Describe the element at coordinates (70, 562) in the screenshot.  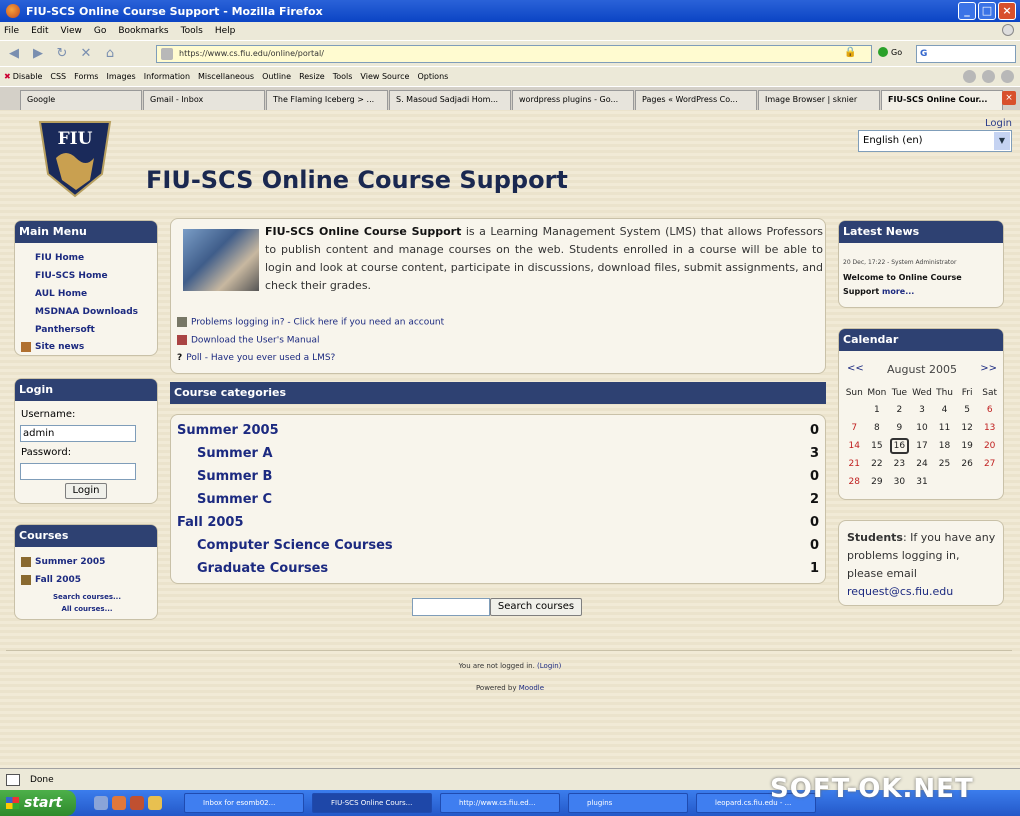
I see `course-summer-2005: Summer 2005` at that location.